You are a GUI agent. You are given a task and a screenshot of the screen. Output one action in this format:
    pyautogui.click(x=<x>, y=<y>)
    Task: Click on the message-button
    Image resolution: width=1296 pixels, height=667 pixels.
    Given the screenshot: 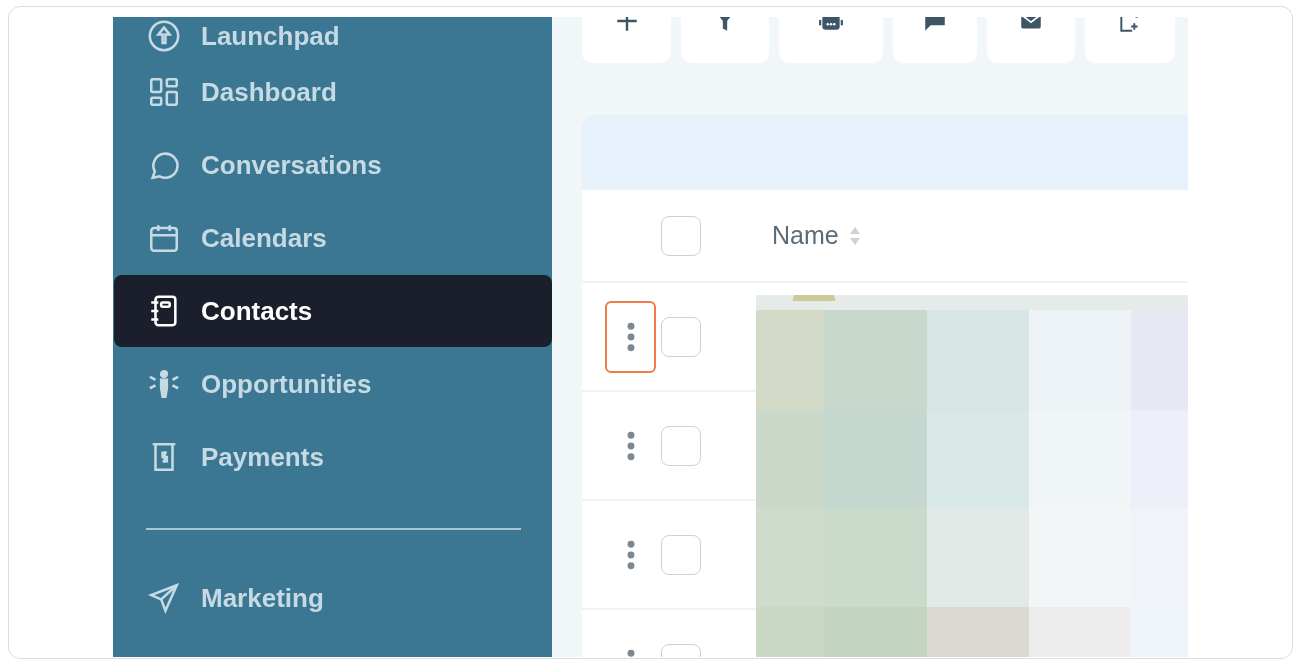 What is the action you would take?
    pyautogui.click(x=935, y=40)
    